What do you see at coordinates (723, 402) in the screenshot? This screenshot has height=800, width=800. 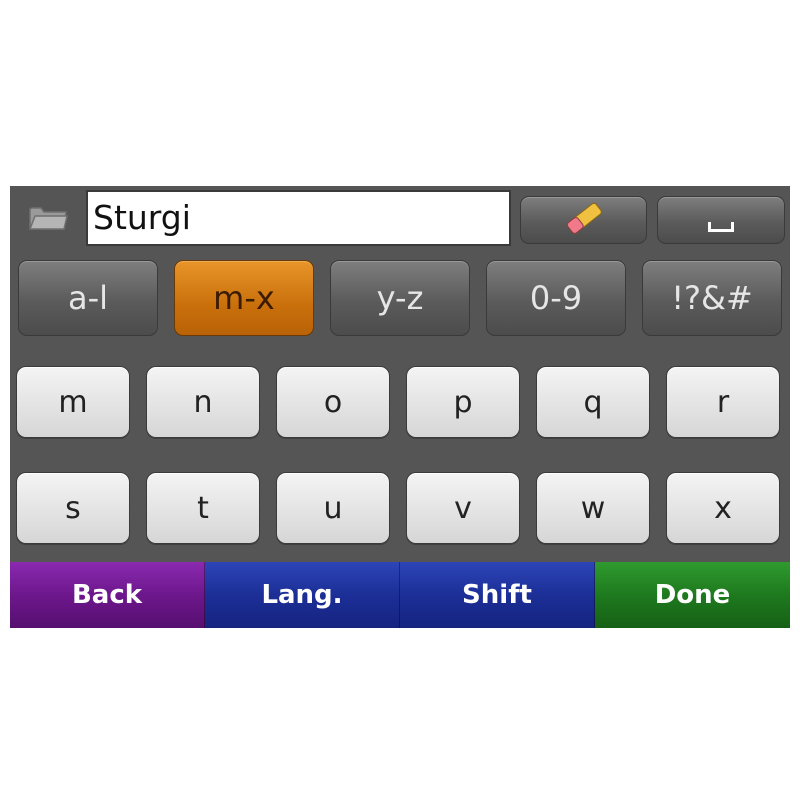 I see `key-r: r` at bounding box center [723, 402].